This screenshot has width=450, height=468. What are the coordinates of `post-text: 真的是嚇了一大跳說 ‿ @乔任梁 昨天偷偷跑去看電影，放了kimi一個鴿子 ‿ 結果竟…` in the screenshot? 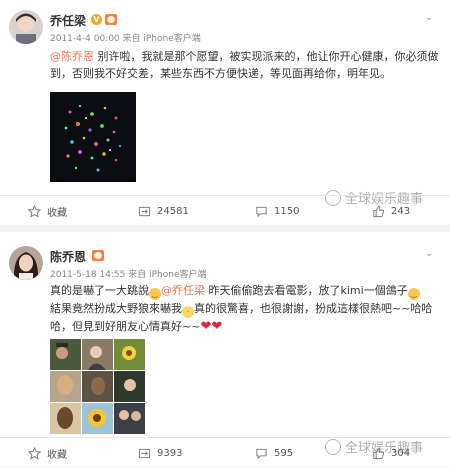 It's located at (248, 308).